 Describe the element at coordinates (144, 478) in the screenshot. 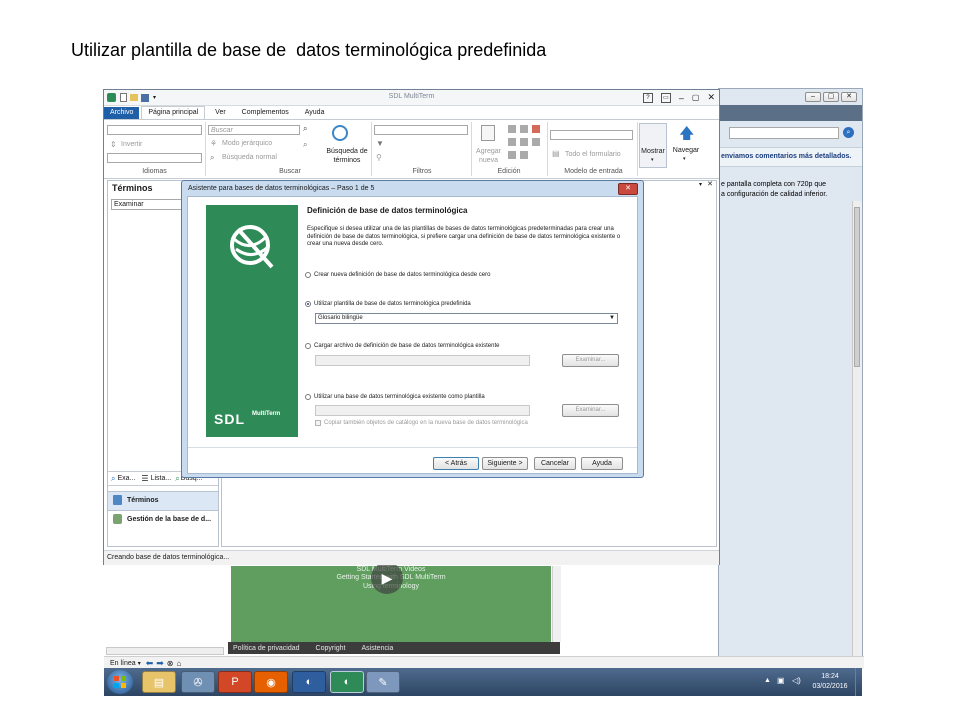

I see `list-tab-icon: ☰` at that location.